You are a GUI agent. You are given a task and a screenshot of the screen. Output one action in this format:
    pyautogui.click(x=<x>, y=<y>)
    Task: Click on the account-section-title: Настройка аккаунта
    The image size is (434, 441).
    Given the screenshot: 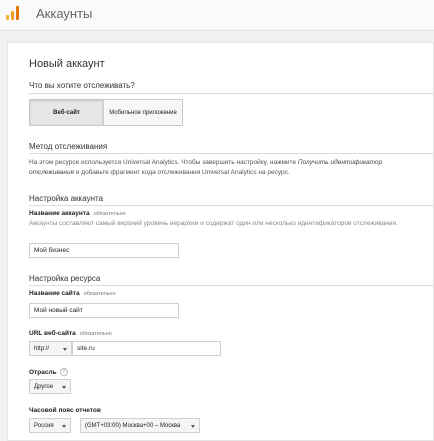 What is the action you would take?
    pyautogui.click(x=66, y=198)
    